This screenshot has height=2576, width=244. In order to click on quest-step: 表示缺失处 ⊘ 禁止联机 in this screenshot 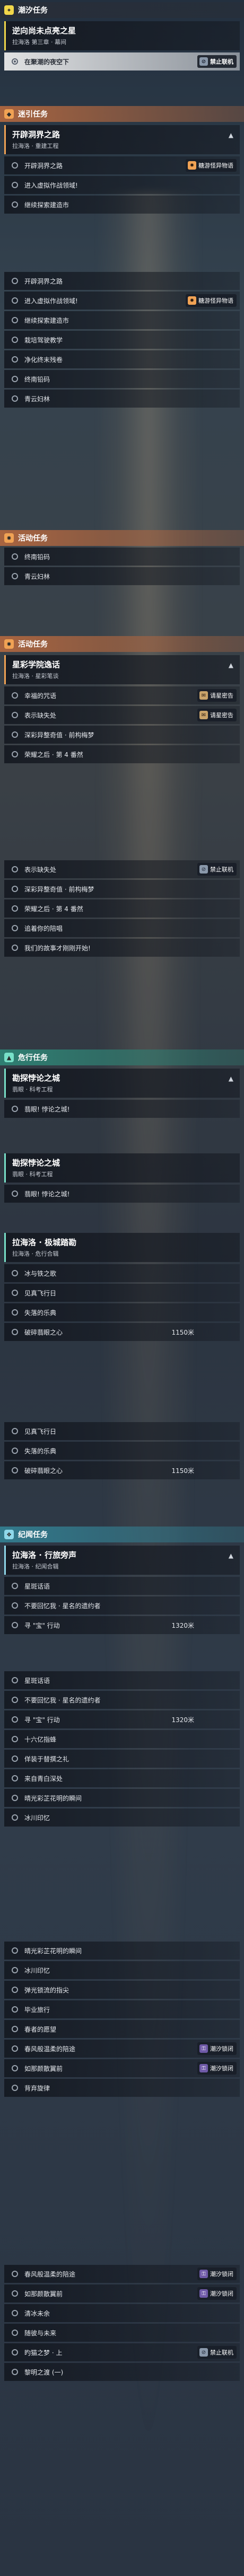, I will do `click(122, 869)`.